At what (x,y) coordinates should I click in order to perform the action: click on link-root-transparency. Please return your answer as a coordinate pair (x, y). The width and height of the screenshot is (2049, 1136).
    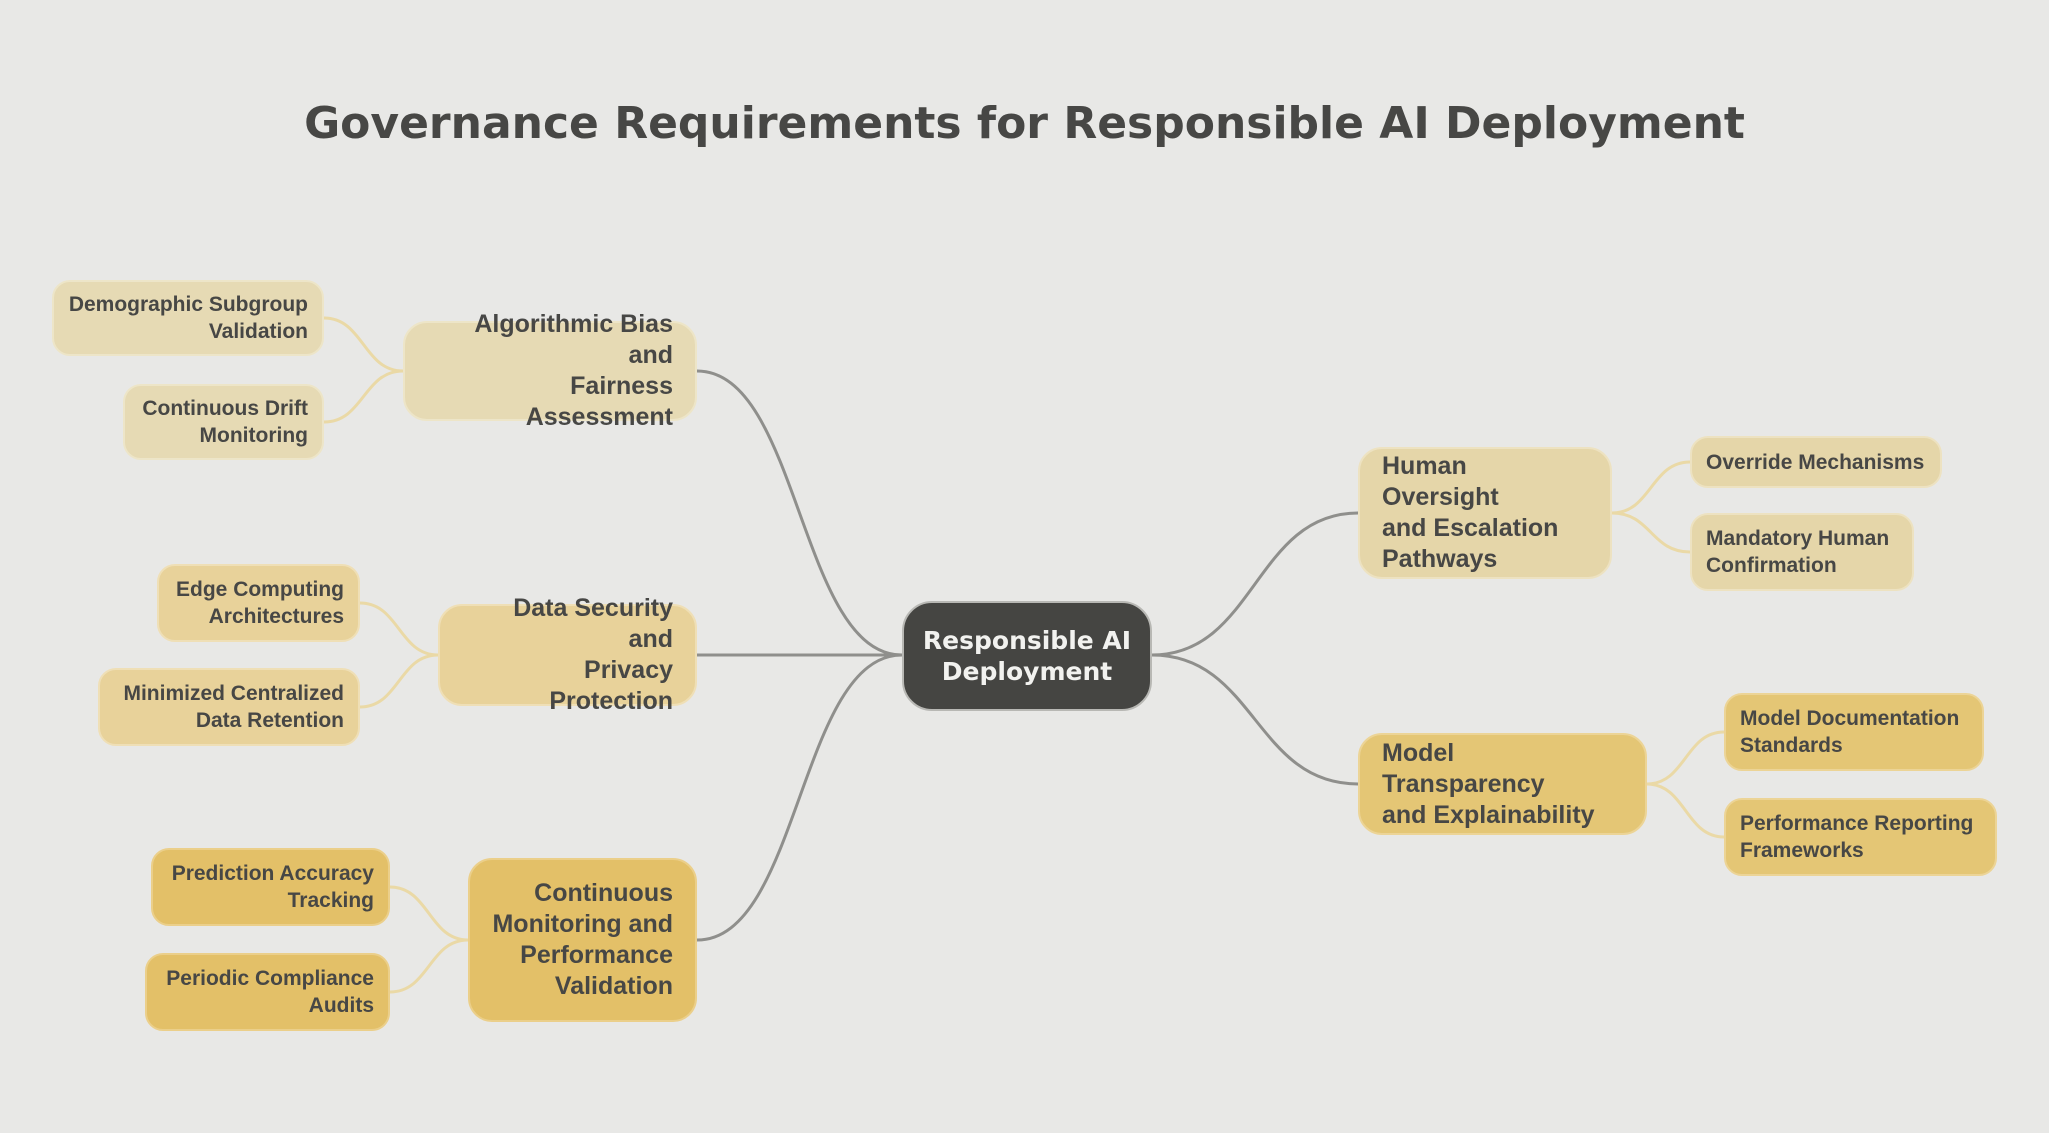
    Looking at the image, I should click on (1255, 719).